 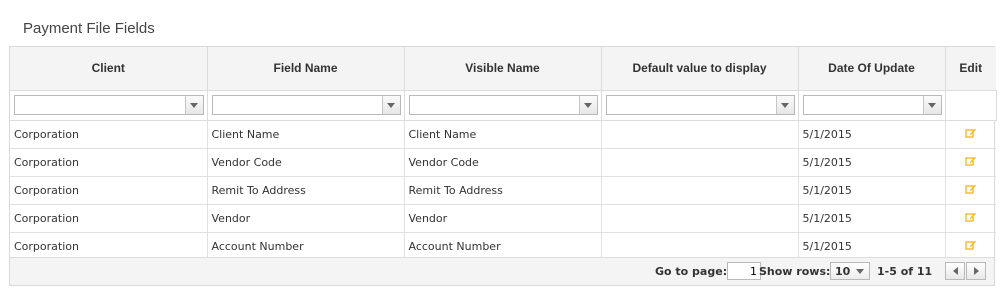 I want to click on filter-client, so click(x=109, y=105).